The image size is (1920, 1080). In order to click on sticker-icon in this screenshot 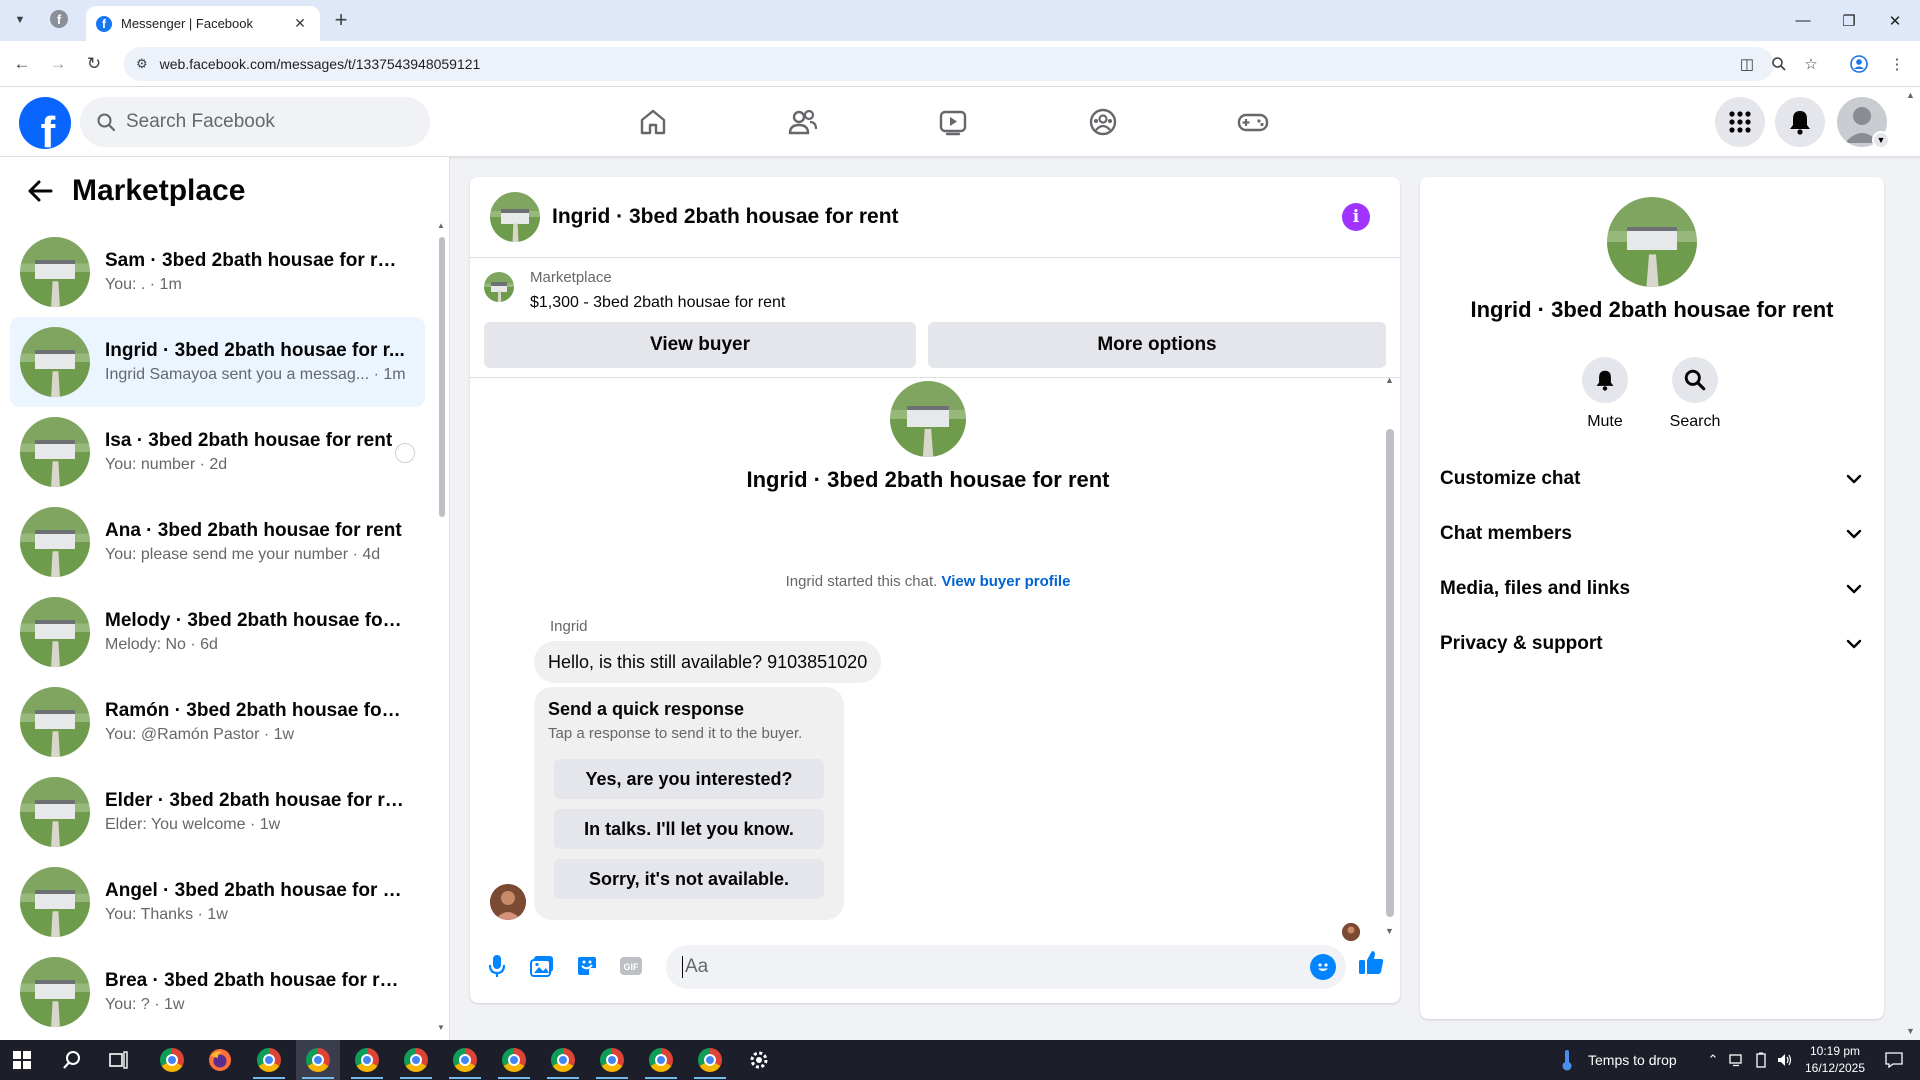, I will do `click(587, 966)`.